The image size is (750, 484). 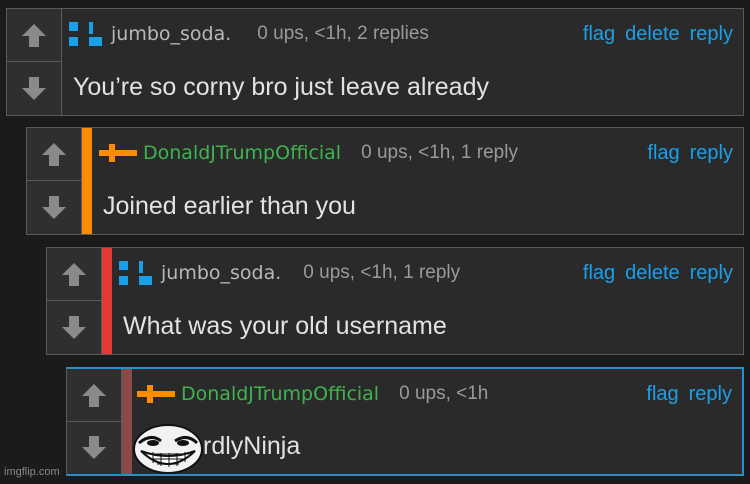 What do you see at coordinates (343, 33) in the screenshot?
I see `comment-meta: 0 ups, <1h, 2 replies` at bounding box center [343, 33].